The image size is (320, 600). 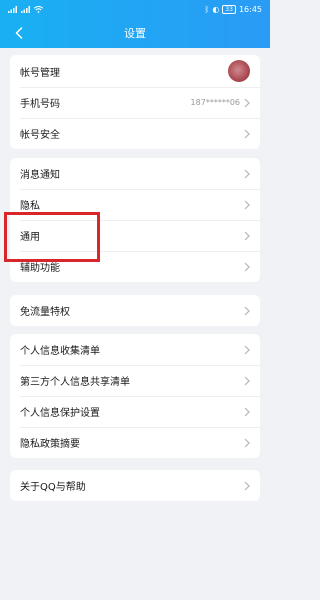 I want to click on traffic-card: 免流量特权, so click(x=135, y=310).